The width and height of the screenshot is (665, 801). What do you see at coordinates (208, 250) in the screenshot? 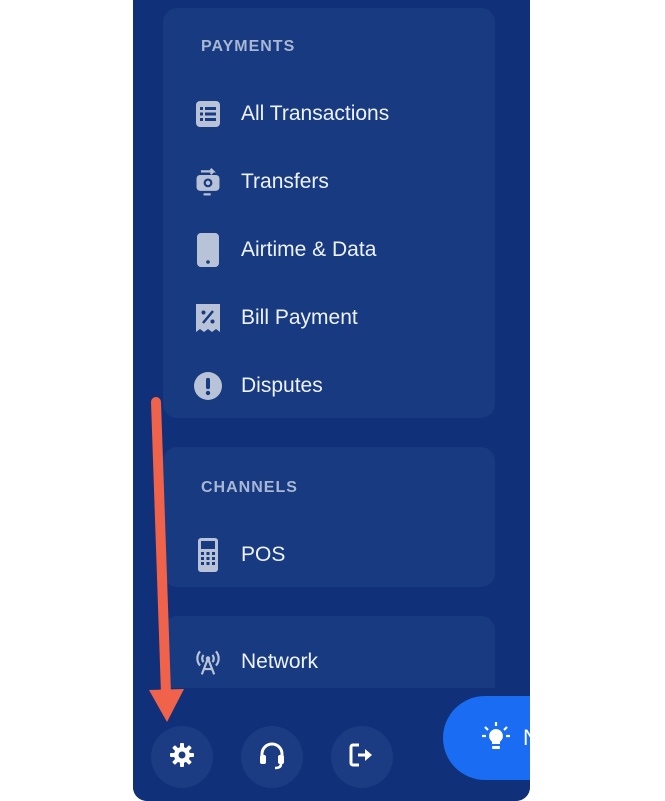
I see `phone-icon` at bounding box center [208, 250].